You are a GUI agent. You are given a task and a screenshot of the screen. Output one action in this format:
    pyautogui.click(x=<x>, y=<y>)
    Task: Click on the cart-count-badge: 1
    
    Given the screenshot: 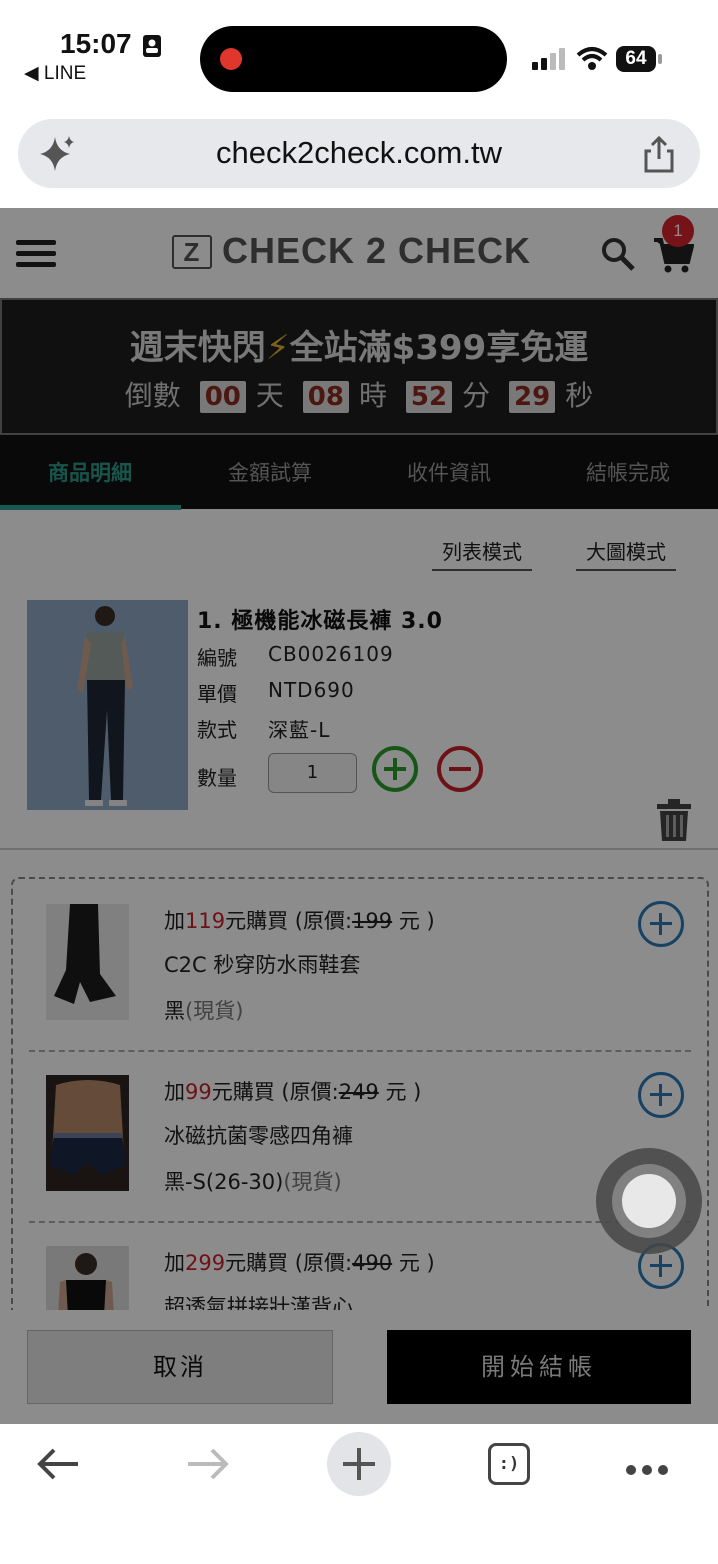 What is the action you would take?
    pyautogui.click(x=678, y=231)
    